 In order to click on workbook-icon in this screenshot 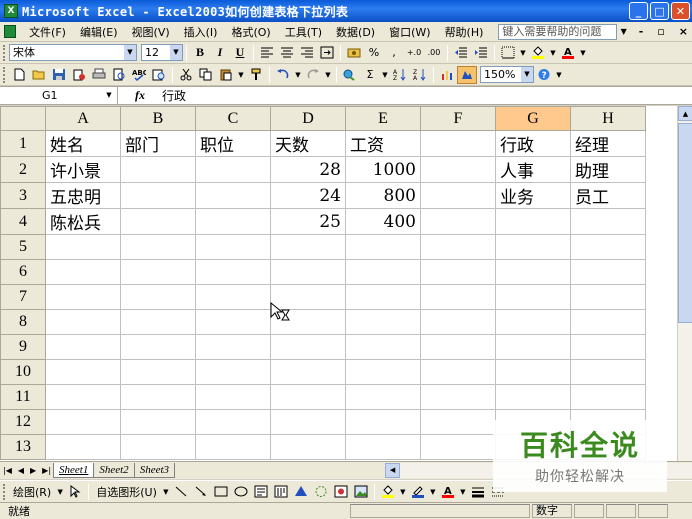, I will do `click(10, 31)`.